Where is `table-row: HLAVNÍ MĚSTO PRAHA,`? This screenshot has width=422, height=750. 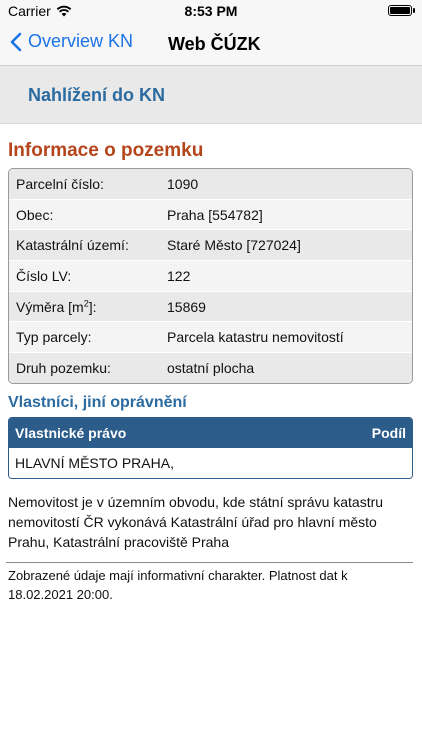 table-row: HLAVNÍ MĚSTO PRAHA, is located at coordinates (210, 463).